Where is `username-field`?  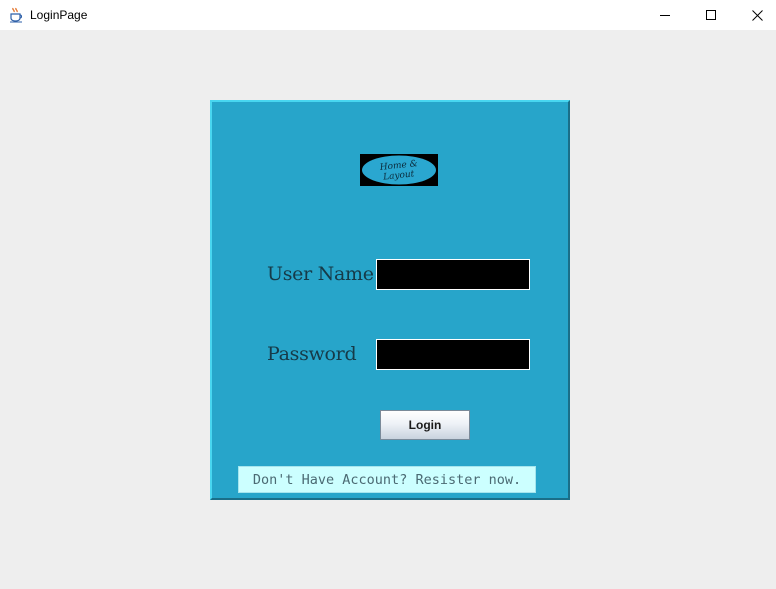 username-field is located at coordinates (453, 274).